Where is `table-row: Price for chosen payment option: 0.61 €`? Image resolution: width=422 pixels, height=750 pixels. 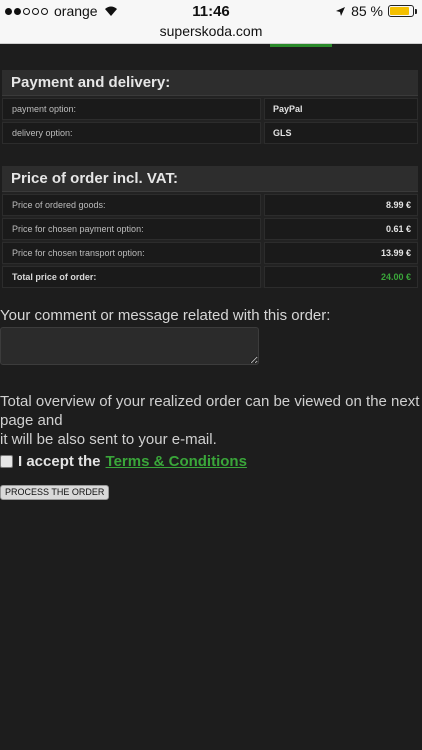
table-row: Price for chosen payment option: 0.61 € is located at coordinates (210, 229).